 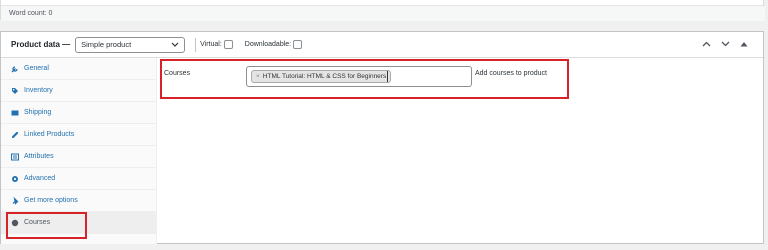 What do you see at coordinates (38, 112) in the screenshot?
I see `tab-label: Shipping` at bounding box center [38, 112].